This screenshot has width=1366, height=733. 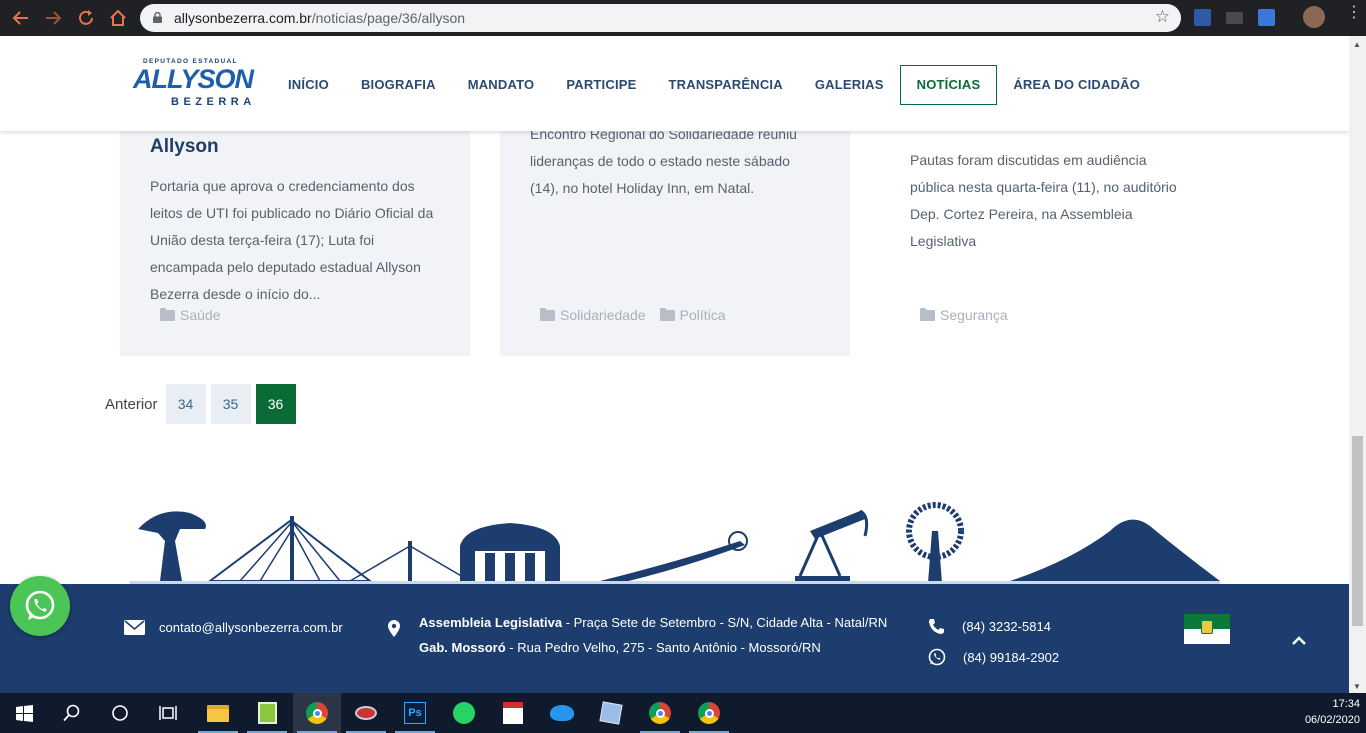 I want to click on menu-icon: ⋮, so click(x=1354, y=13).